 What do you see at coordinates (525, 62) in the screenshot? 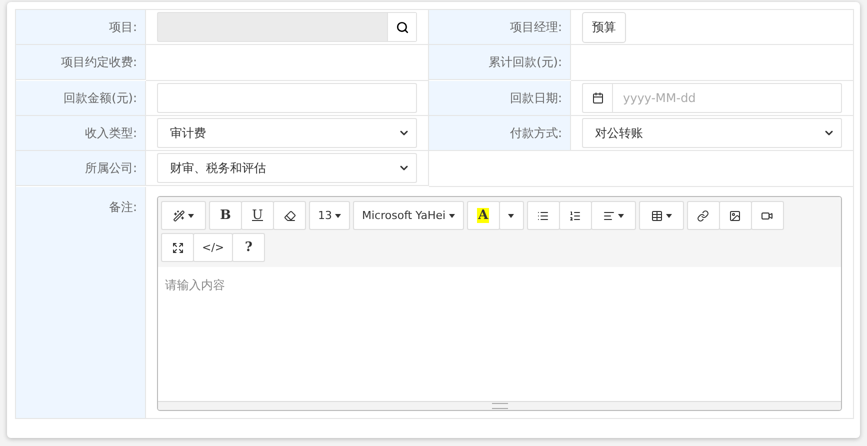
I see `field-label: 累计回款(元):` at bounding box center [525, 62].